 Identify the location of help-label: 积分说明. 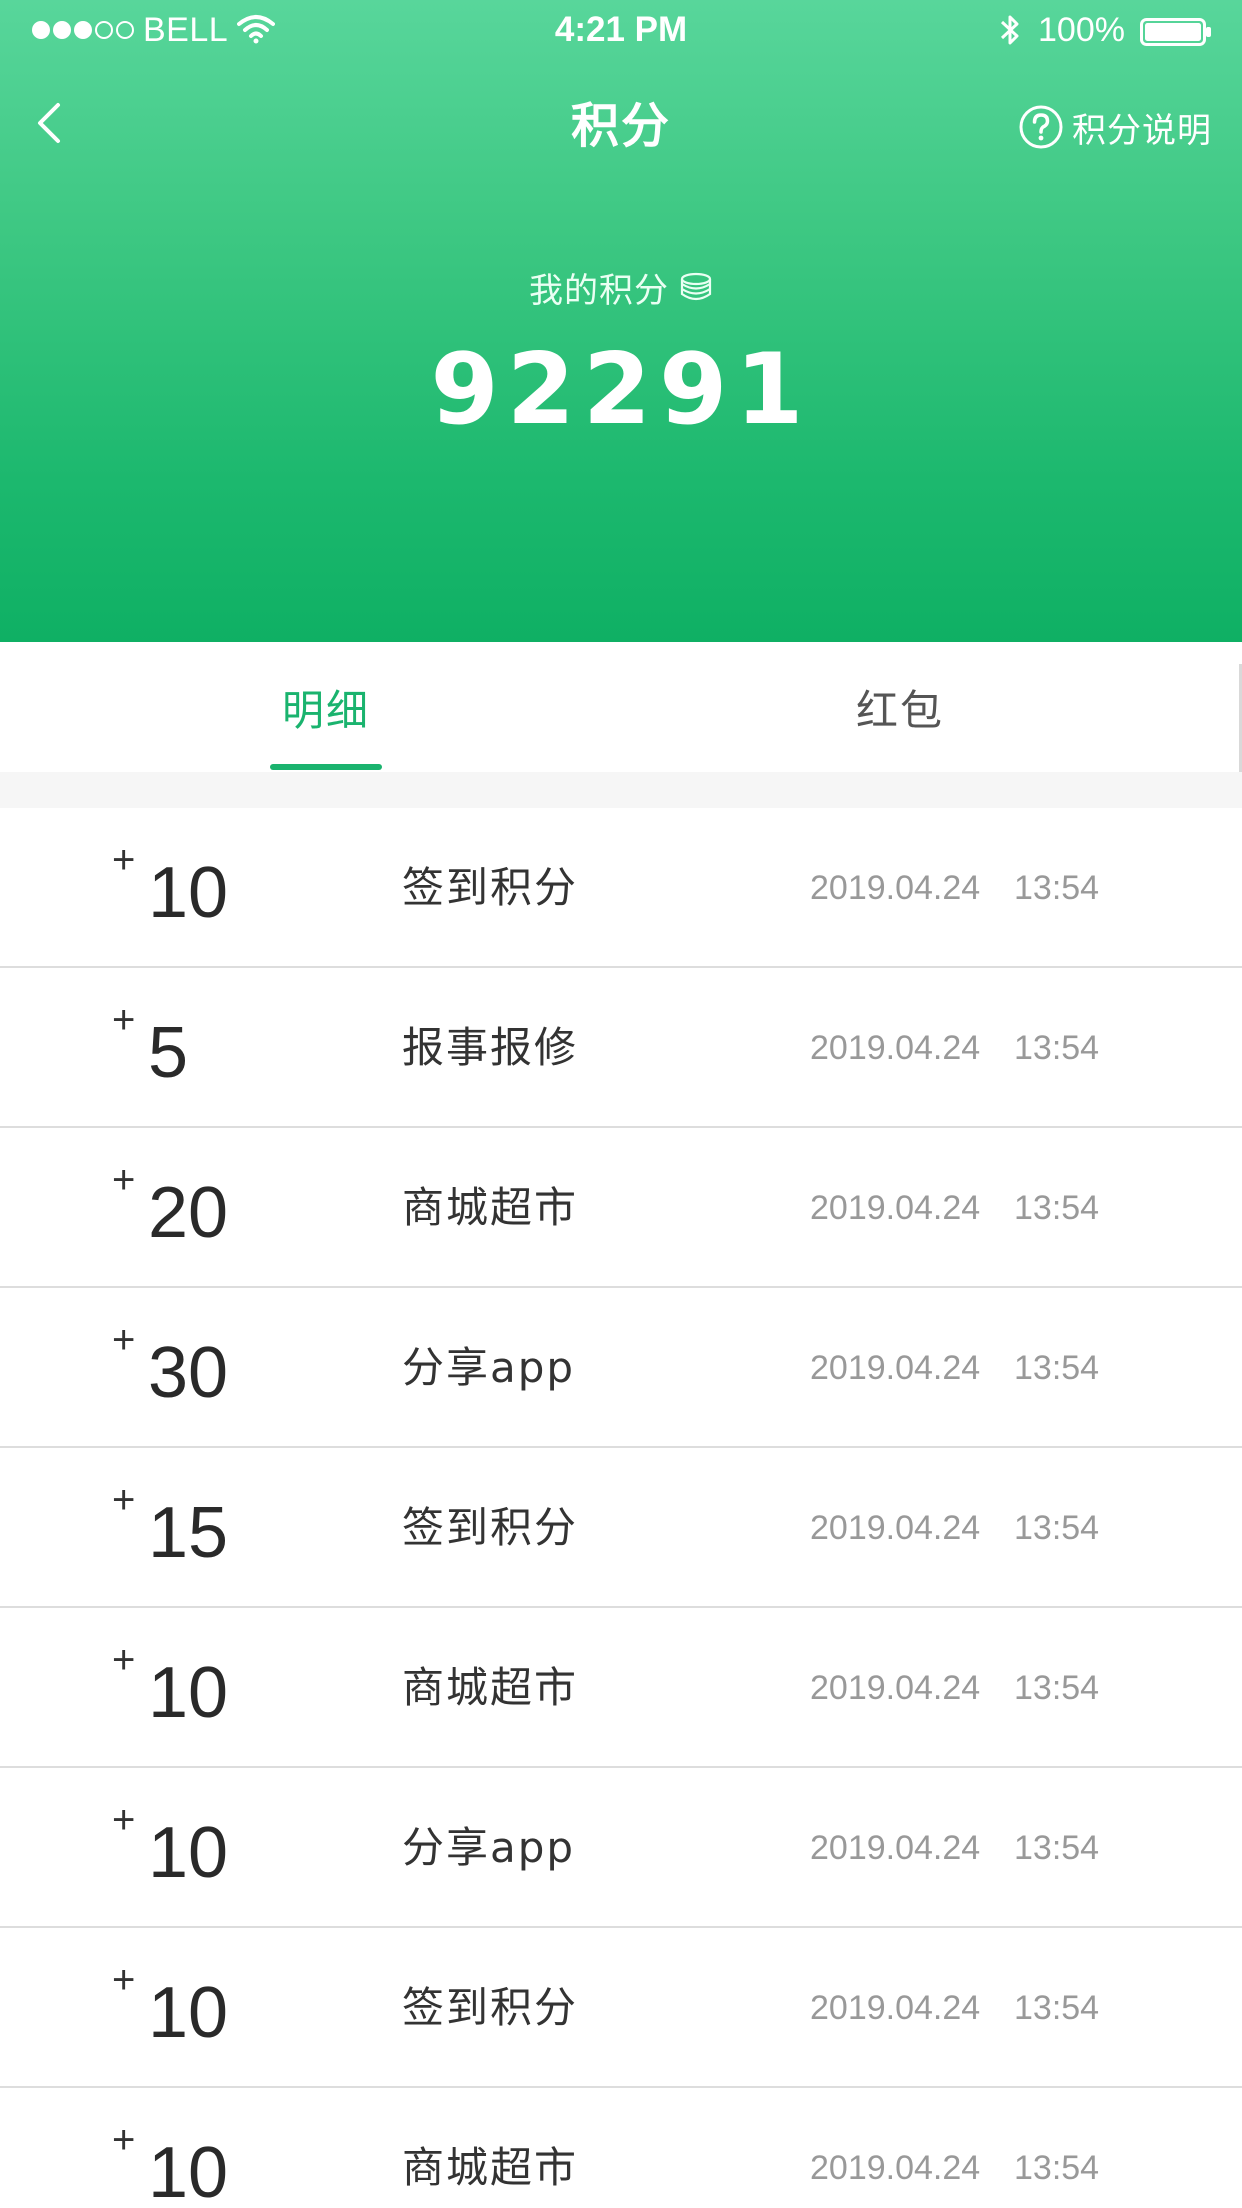
(1142, 130).